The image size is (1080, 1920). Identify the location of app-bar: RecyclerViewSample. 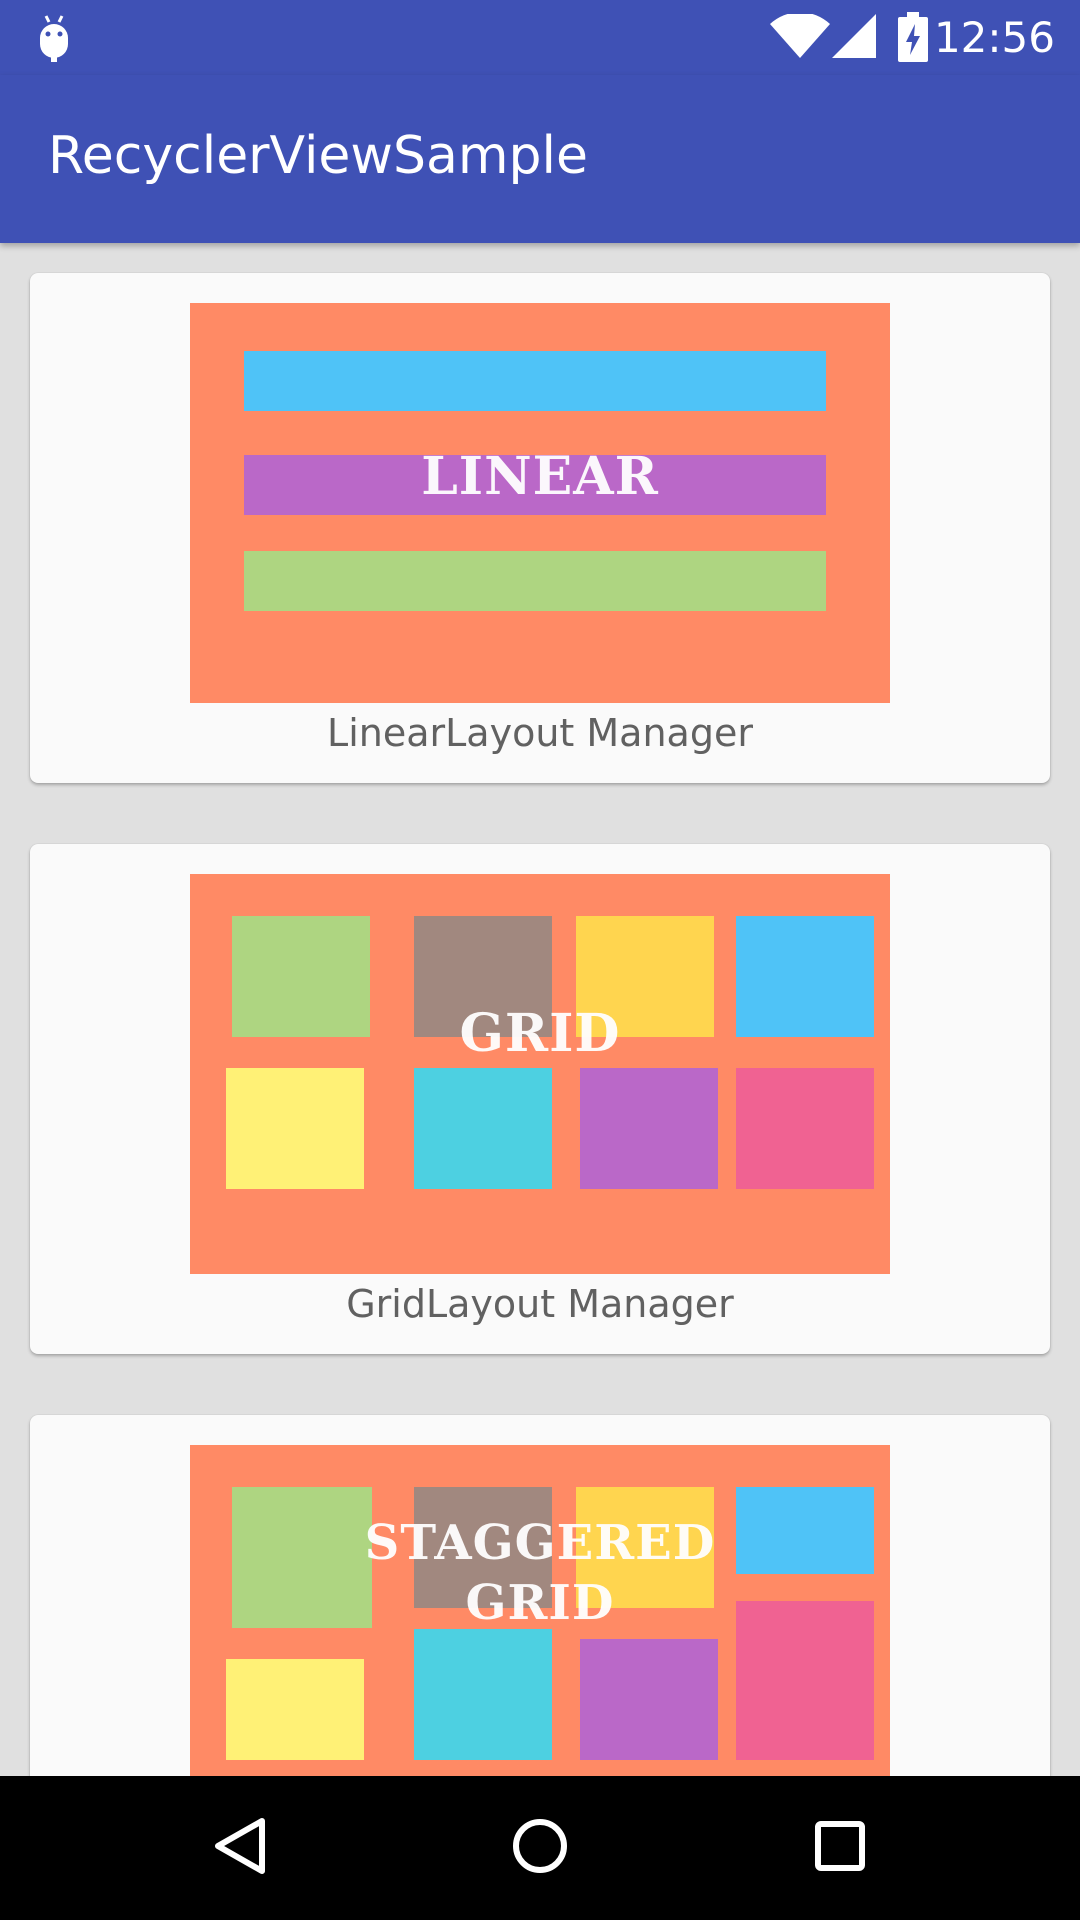
(540, 159).